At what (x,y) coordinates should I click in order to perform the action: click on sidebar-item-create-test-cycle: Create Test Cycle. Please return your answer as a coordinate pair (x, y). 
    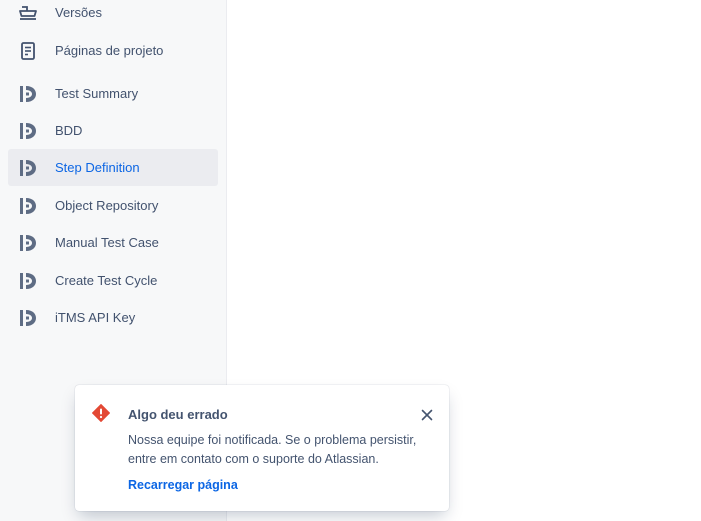
    Looking at the image, I should click on (113, 280).